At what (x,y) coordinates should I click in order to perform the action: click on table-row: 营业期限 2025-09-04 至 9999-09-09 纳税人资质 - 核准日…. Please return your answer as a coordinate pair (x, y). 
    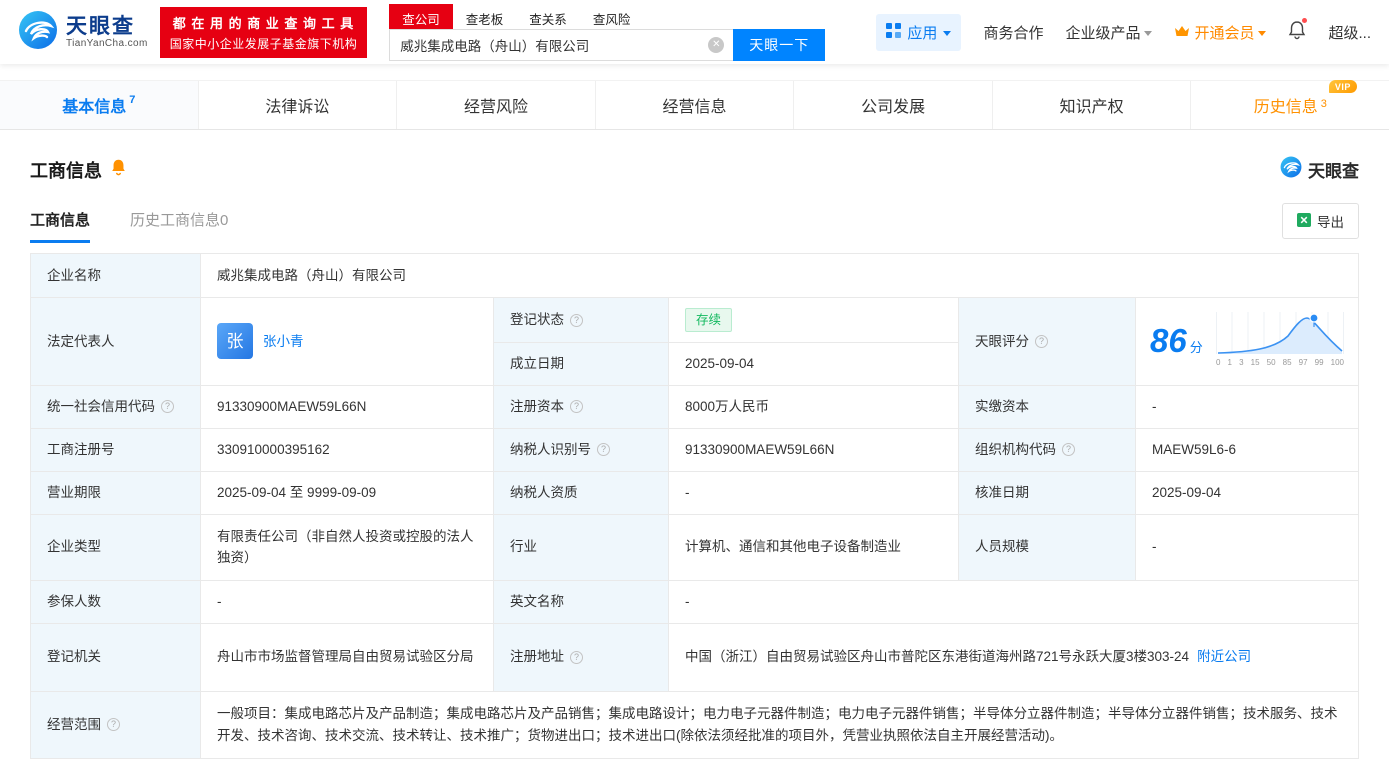
    Looking at the image, I should click on (694, 493).